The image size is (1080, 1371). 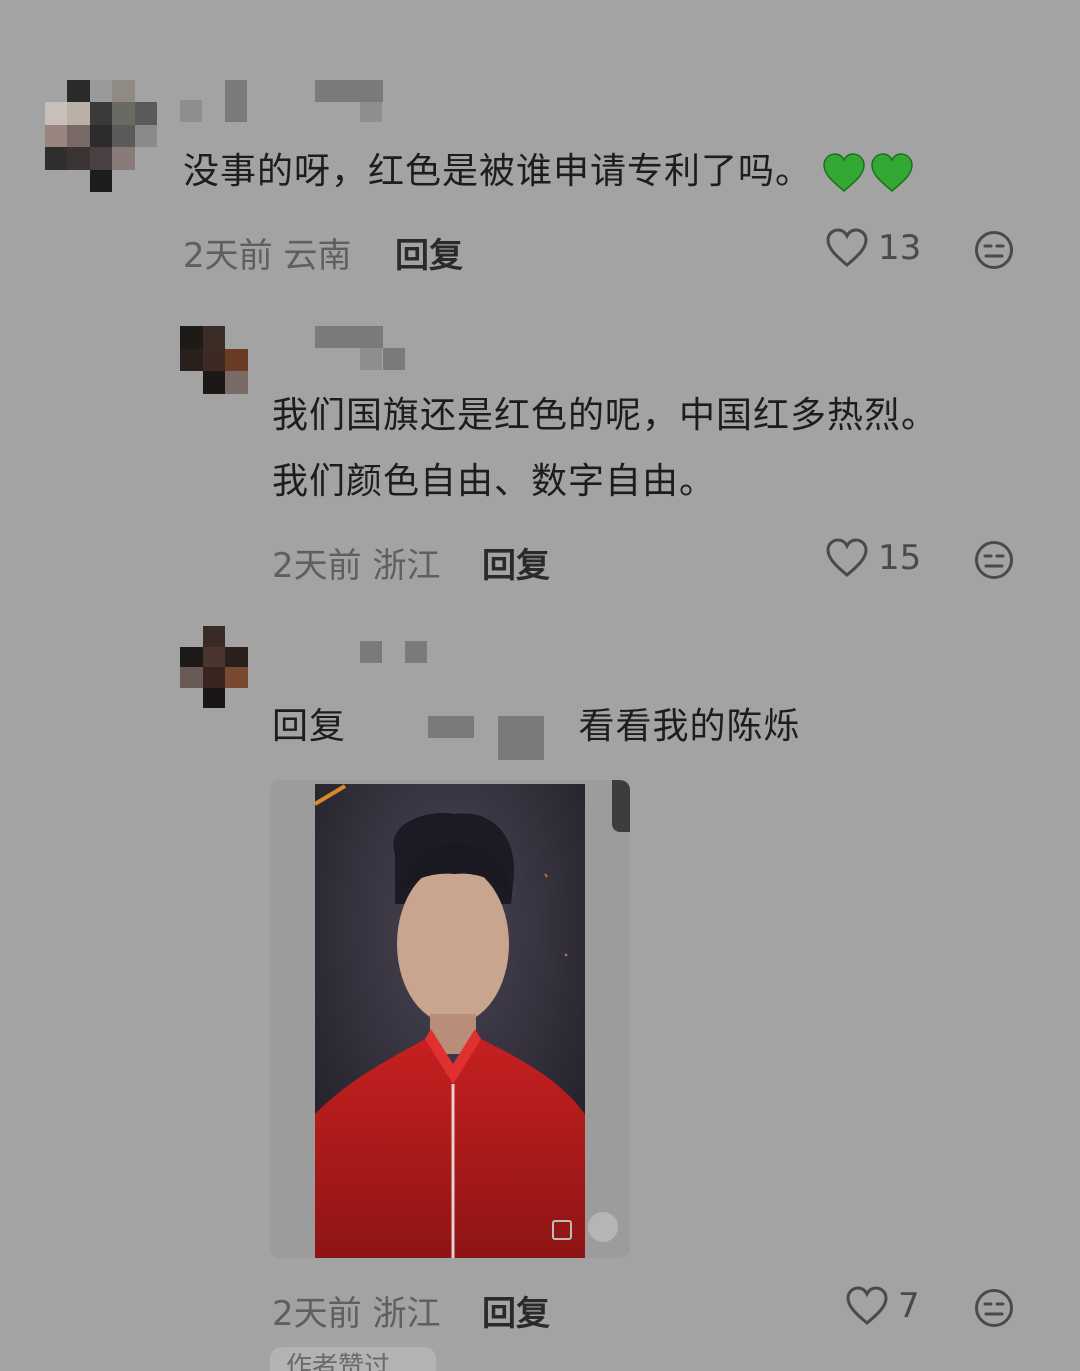 I want to click on like-button: 15, so click(x=873, y=558).